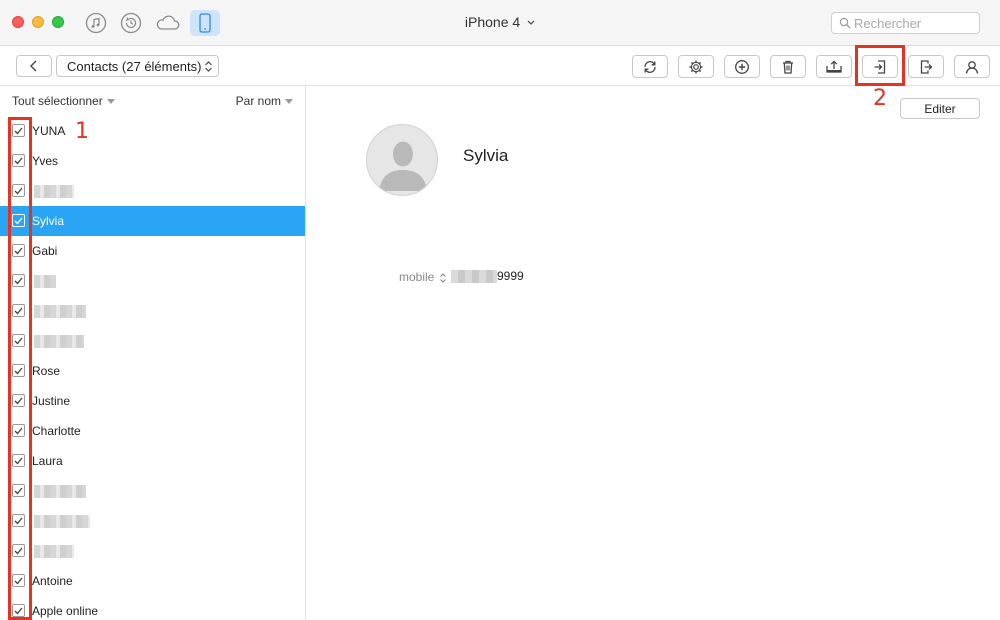 This screenshot has width=1000, height=620. Describe the element at coordinates (152, 608) in the screenshot. I see `list-item: Apple online` at that location.